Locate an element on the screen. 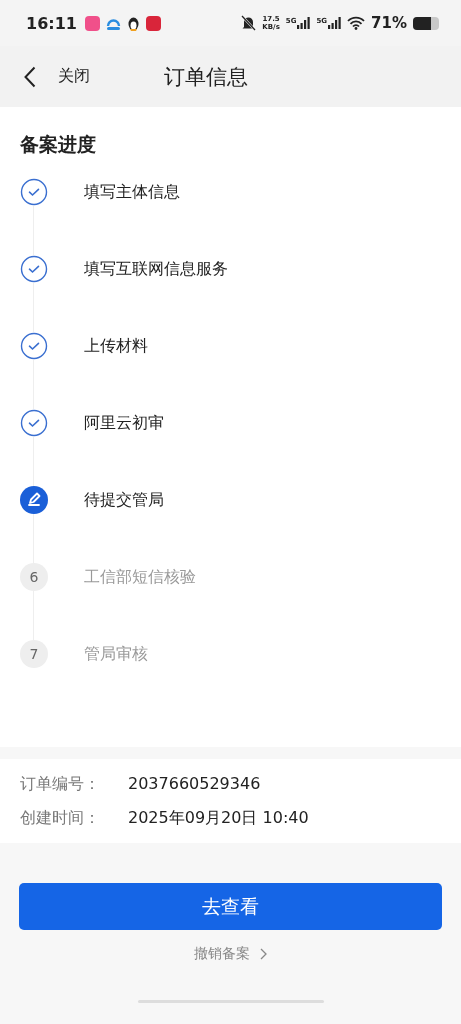  field-value: 2037660529346 is located at coordinates (194, 784).